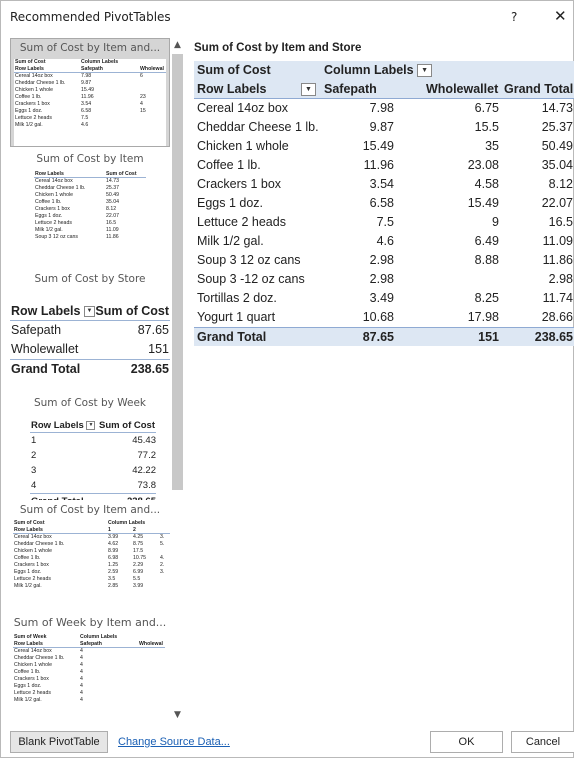  Describe the element at coordinates (384, 222) in the screenshot. I see `pivot-row: Lettuce 2 heads 7.5 9 16.5` at that location.